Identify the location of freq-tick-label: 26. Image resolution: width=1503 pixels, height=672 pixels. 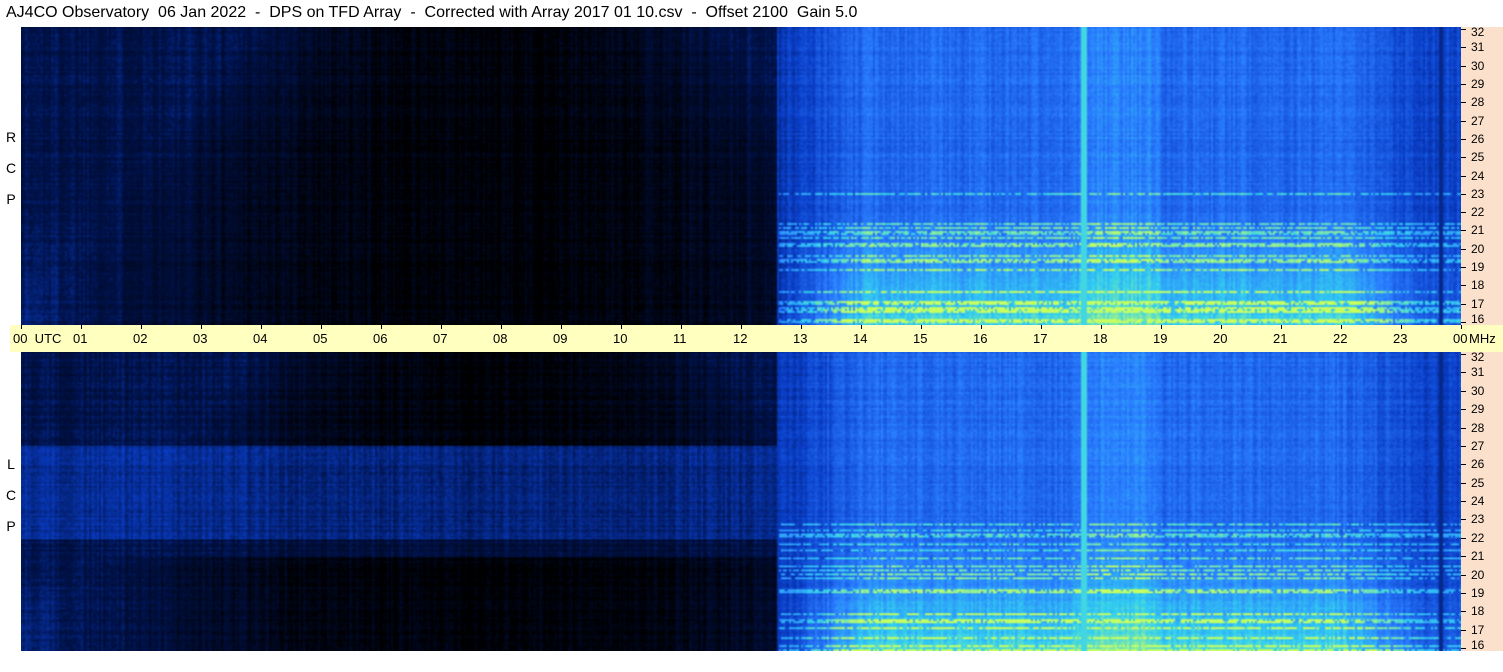
(1478, 464).